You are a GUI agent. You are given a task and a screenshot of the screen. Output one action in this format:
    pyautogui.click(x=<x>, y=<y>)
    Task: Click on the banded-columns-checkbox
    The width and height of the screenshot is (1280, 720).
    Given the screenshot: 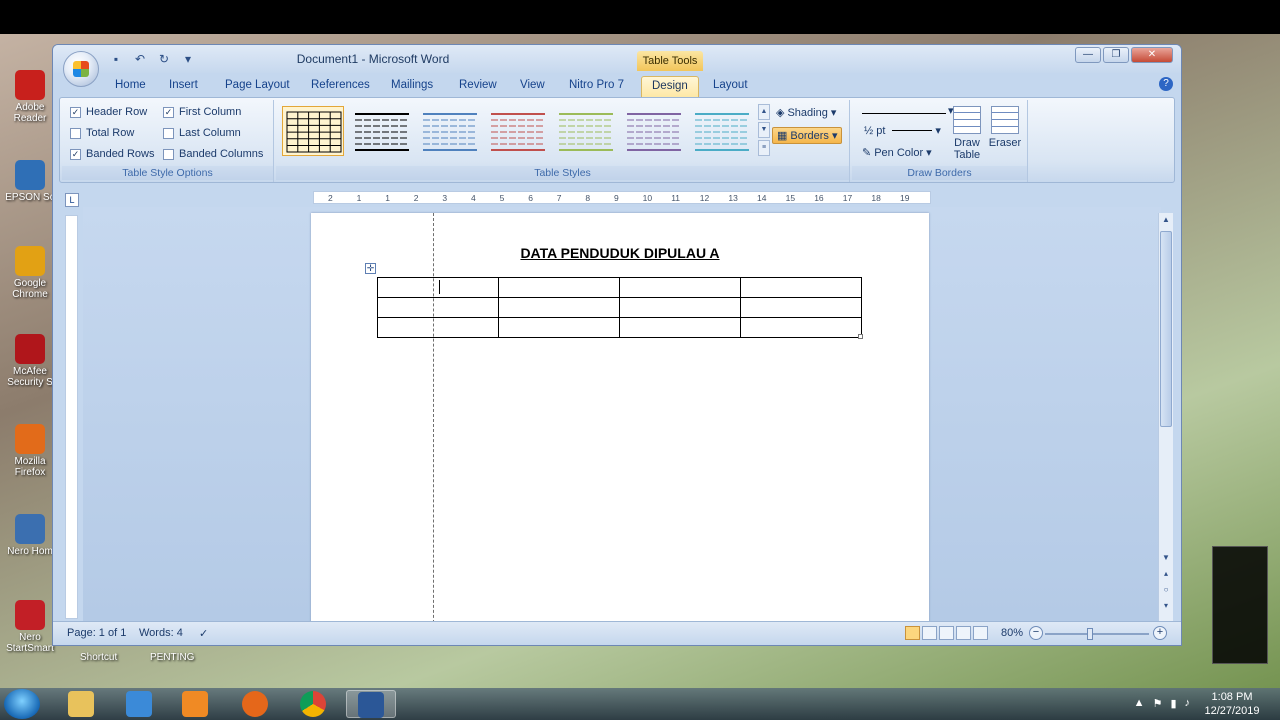 What is the action you would take?
    pyautogui.click(x=168, y=154)
    